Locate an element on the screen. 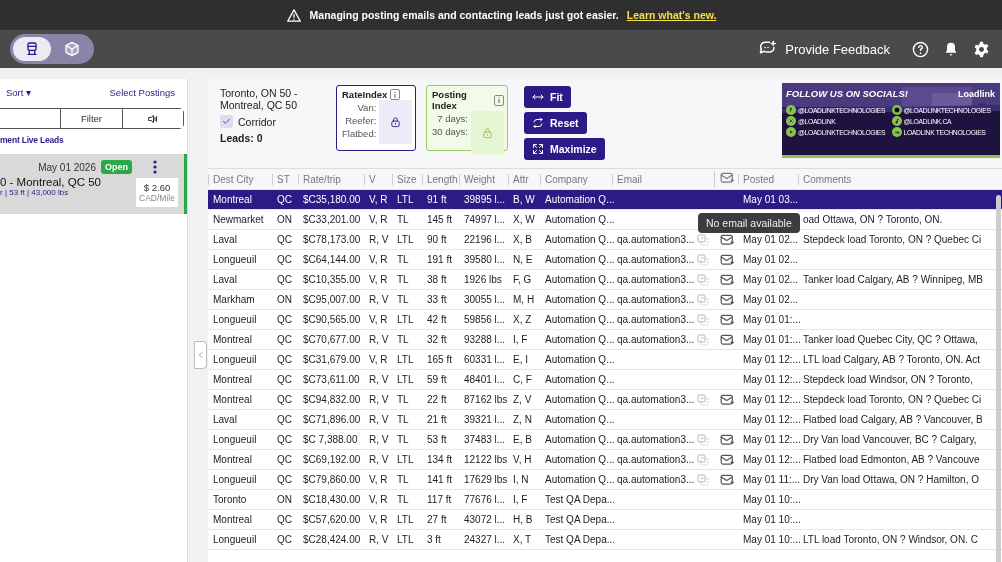 The height and width of the screenshot is (562, 1002). corridor-checkbox is located at coordinates (226, 121).